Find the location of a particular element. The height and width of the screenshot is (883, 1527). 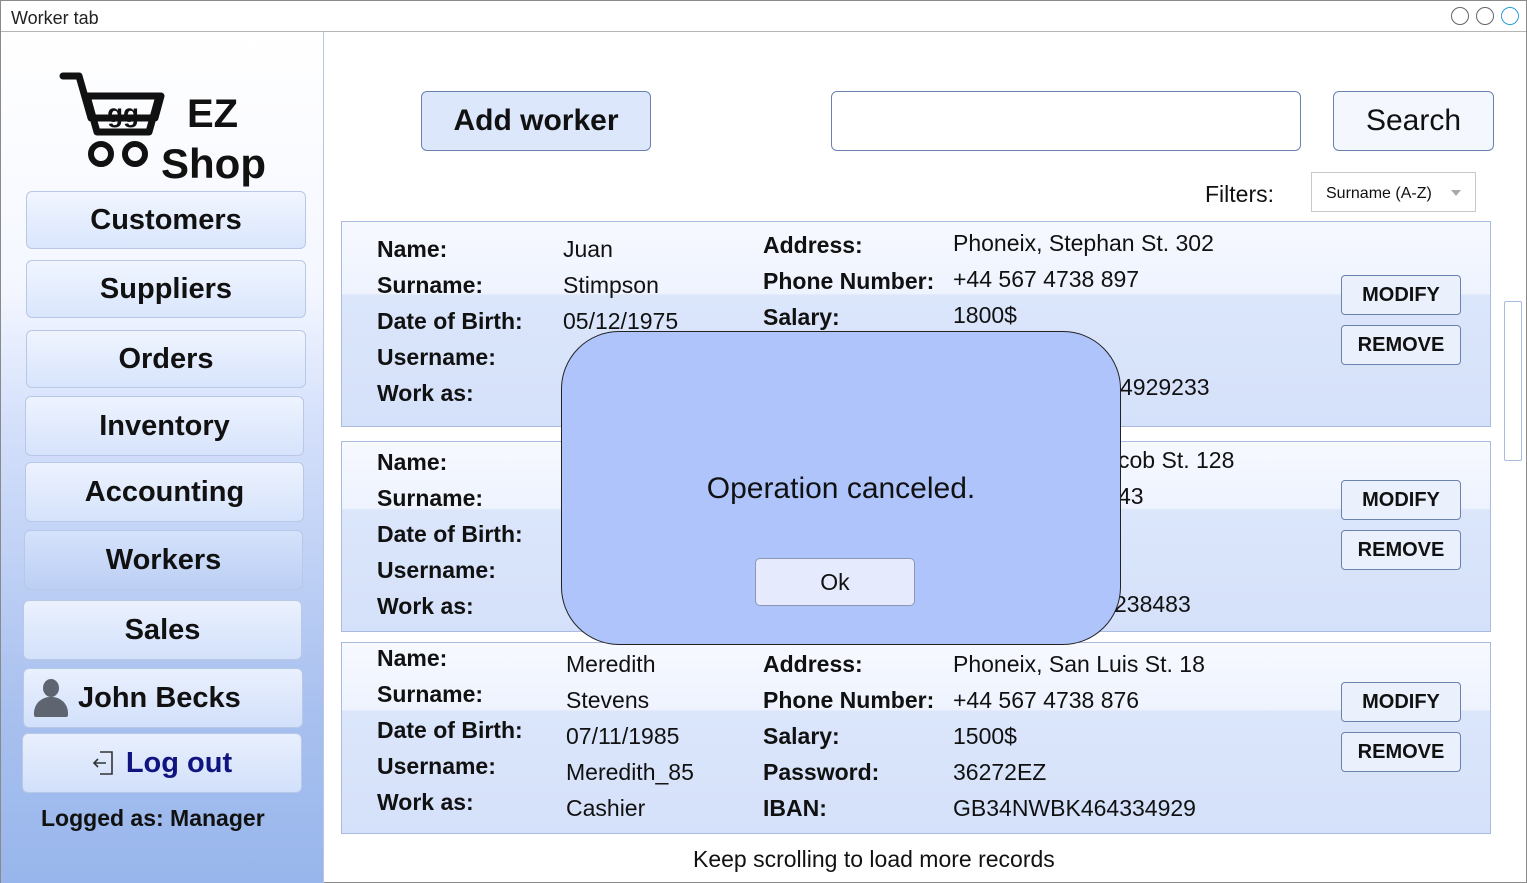

window-title: Worker tab is located at coordinates (55, 18).